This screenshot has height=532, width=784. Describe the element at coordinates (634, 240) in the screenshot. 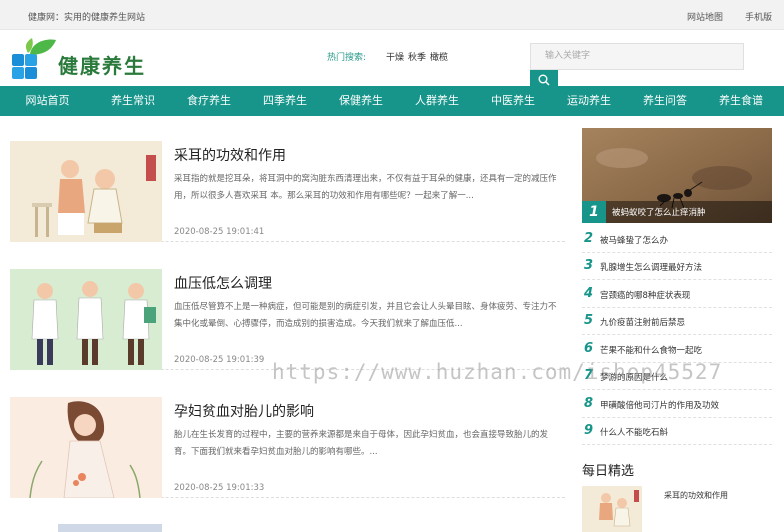

I see `rank-title: 被马蜂蛰了怎么办` at that location.